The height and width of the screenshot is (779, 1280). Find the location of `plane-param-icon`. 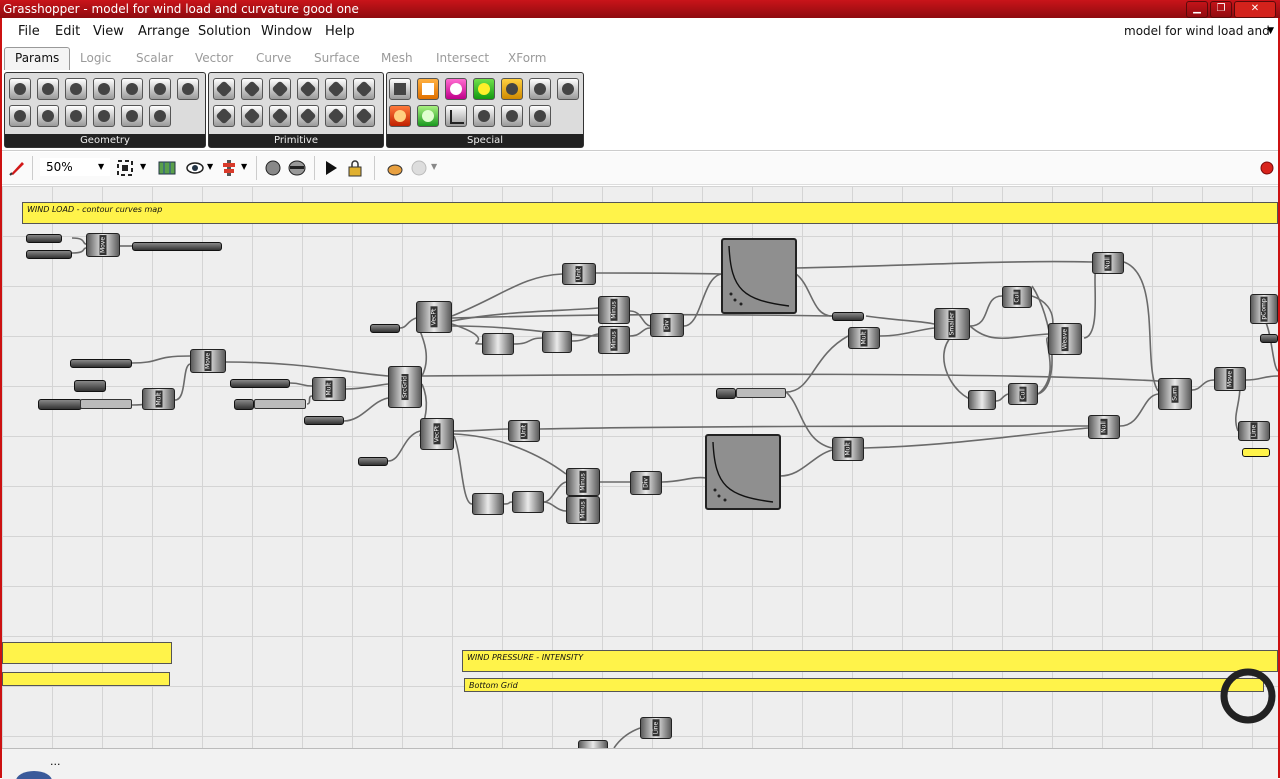

plane-param-icon is located at coordinates (160, 116).